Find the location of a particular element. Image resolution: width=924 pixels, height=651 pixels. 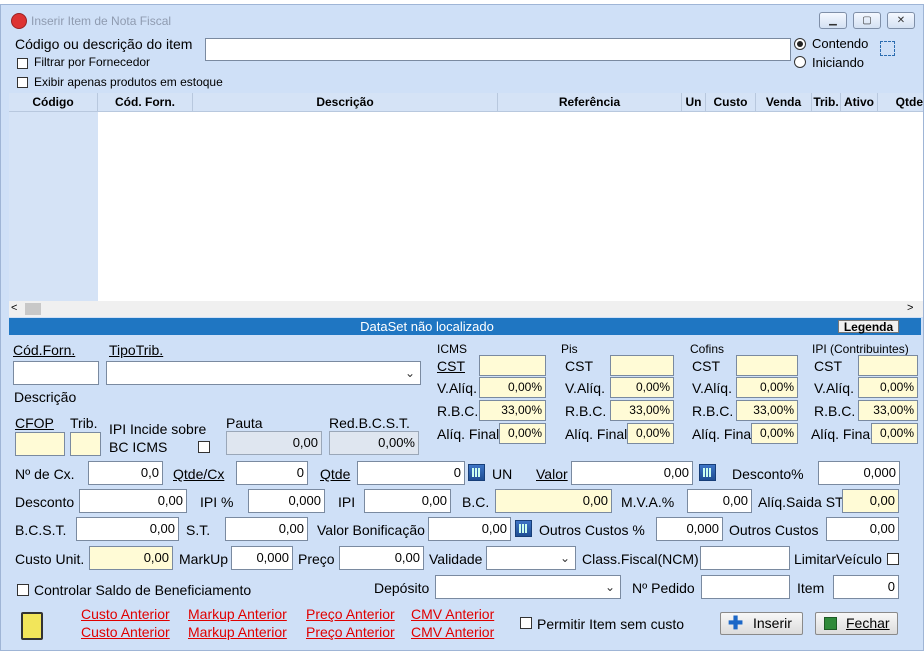

preco-input: 0,00 is located at coordinates (381, 558).